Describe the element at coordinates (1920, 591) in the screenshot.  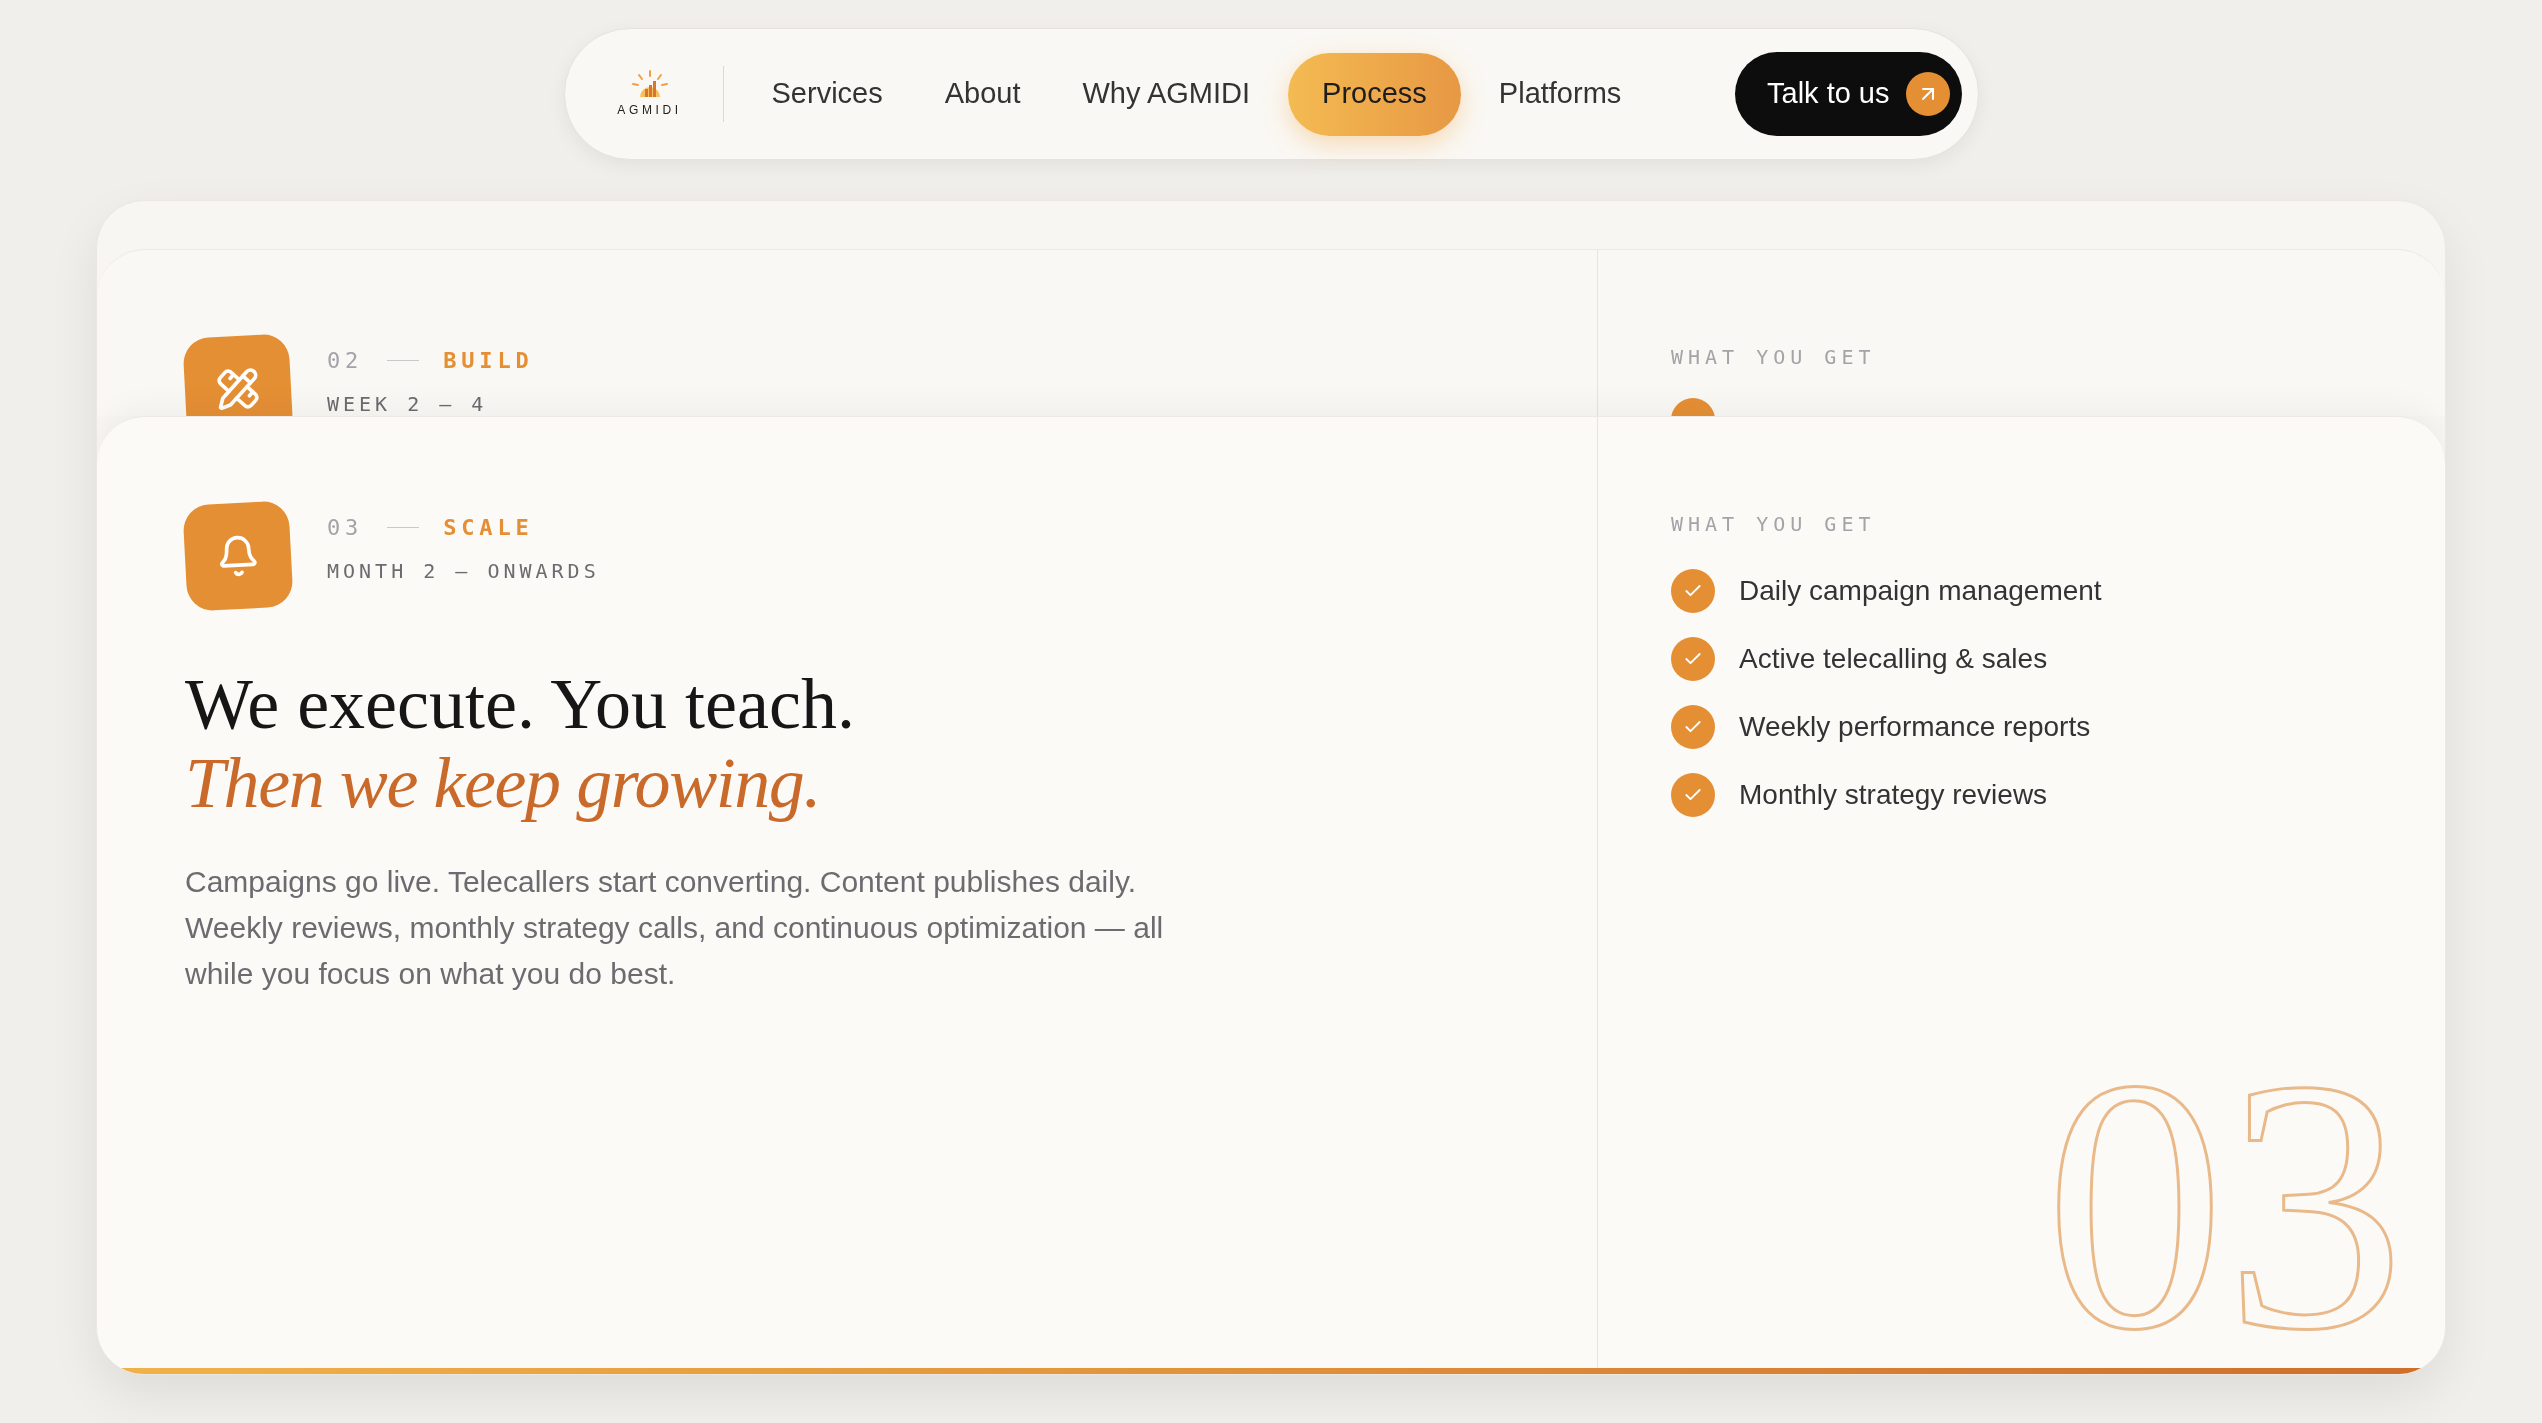
I see `benefit-text: Daily campaign management` at that location.